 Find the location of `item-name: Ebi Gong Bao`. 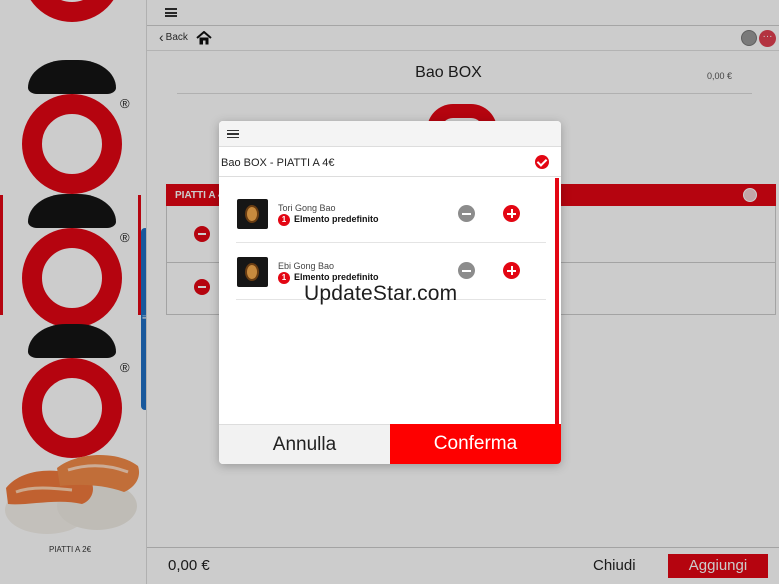

item-name: Ebi Gong Bao is located at coordinates (306, 266).